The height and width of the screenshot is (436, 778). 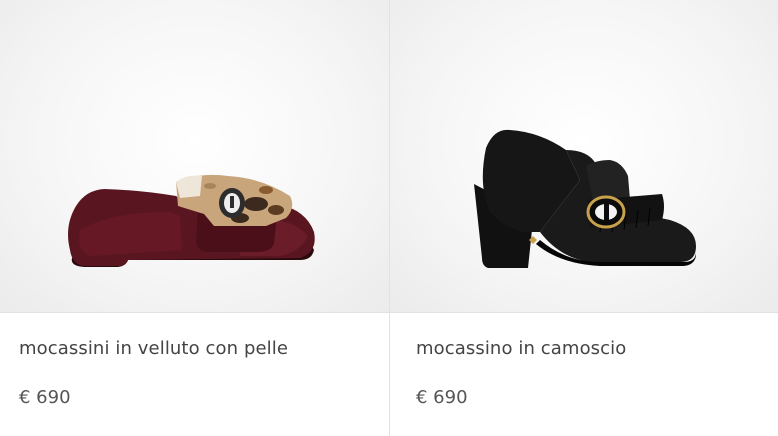 I want to click on product-name: mocassino in camoscio, so click(x=521, y=348).